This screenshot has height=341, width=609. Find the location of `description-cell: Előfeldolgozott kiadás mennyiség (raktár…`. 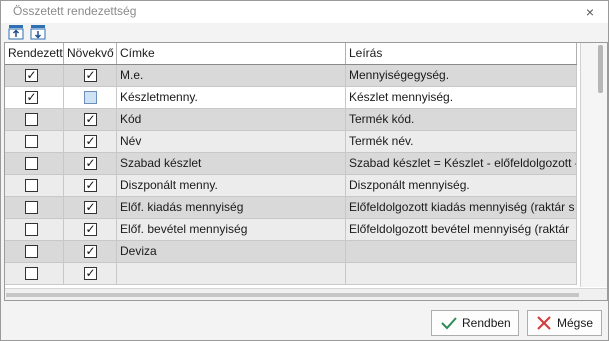

description-cell: Előfeldolgozott kiadás mennyiség (raktár… is located at coordinates (461, 207).